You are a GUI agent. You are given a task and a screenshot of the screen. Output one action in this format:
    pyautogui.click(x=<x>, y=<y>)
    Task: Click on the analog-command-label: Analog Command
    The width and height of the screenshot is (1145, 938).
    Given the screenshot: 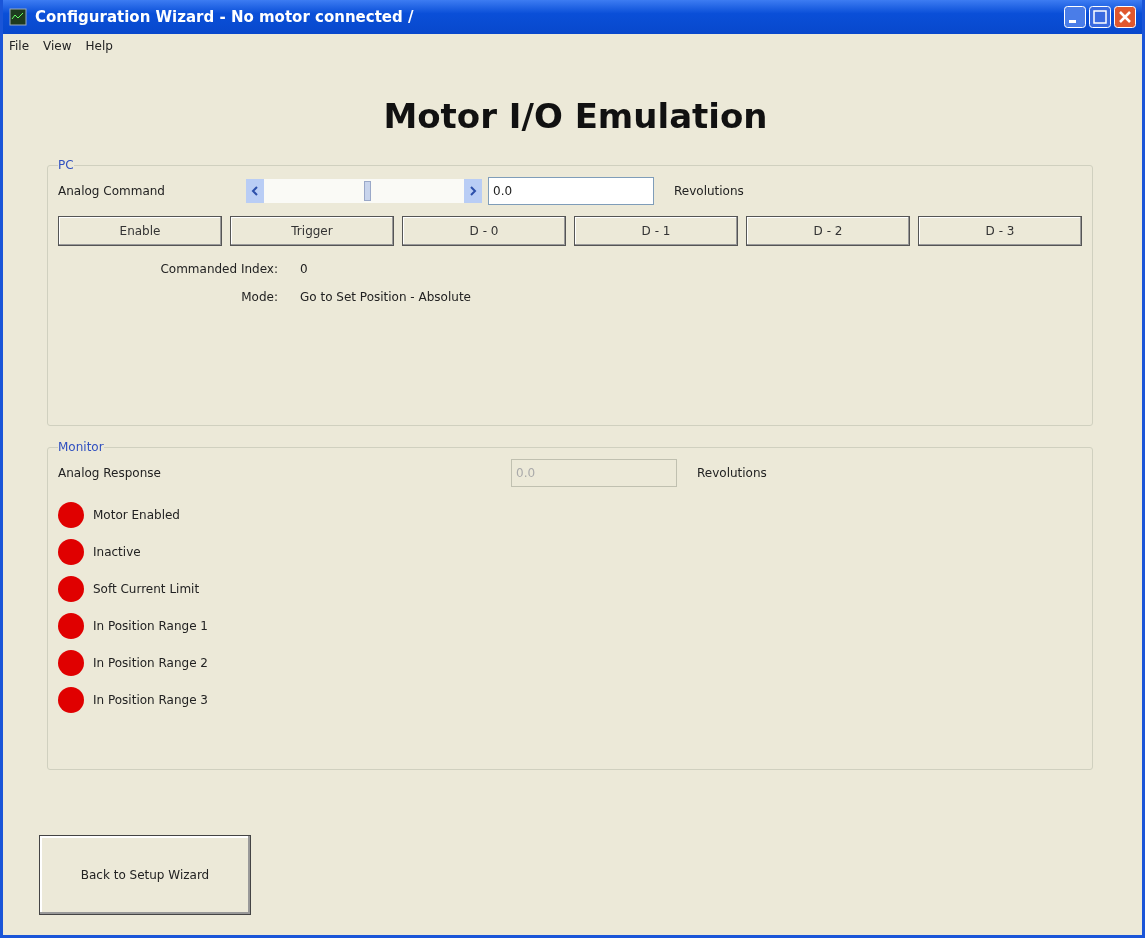 What is the action you would take?
    pyautogui.click(x=112, y=191)
    